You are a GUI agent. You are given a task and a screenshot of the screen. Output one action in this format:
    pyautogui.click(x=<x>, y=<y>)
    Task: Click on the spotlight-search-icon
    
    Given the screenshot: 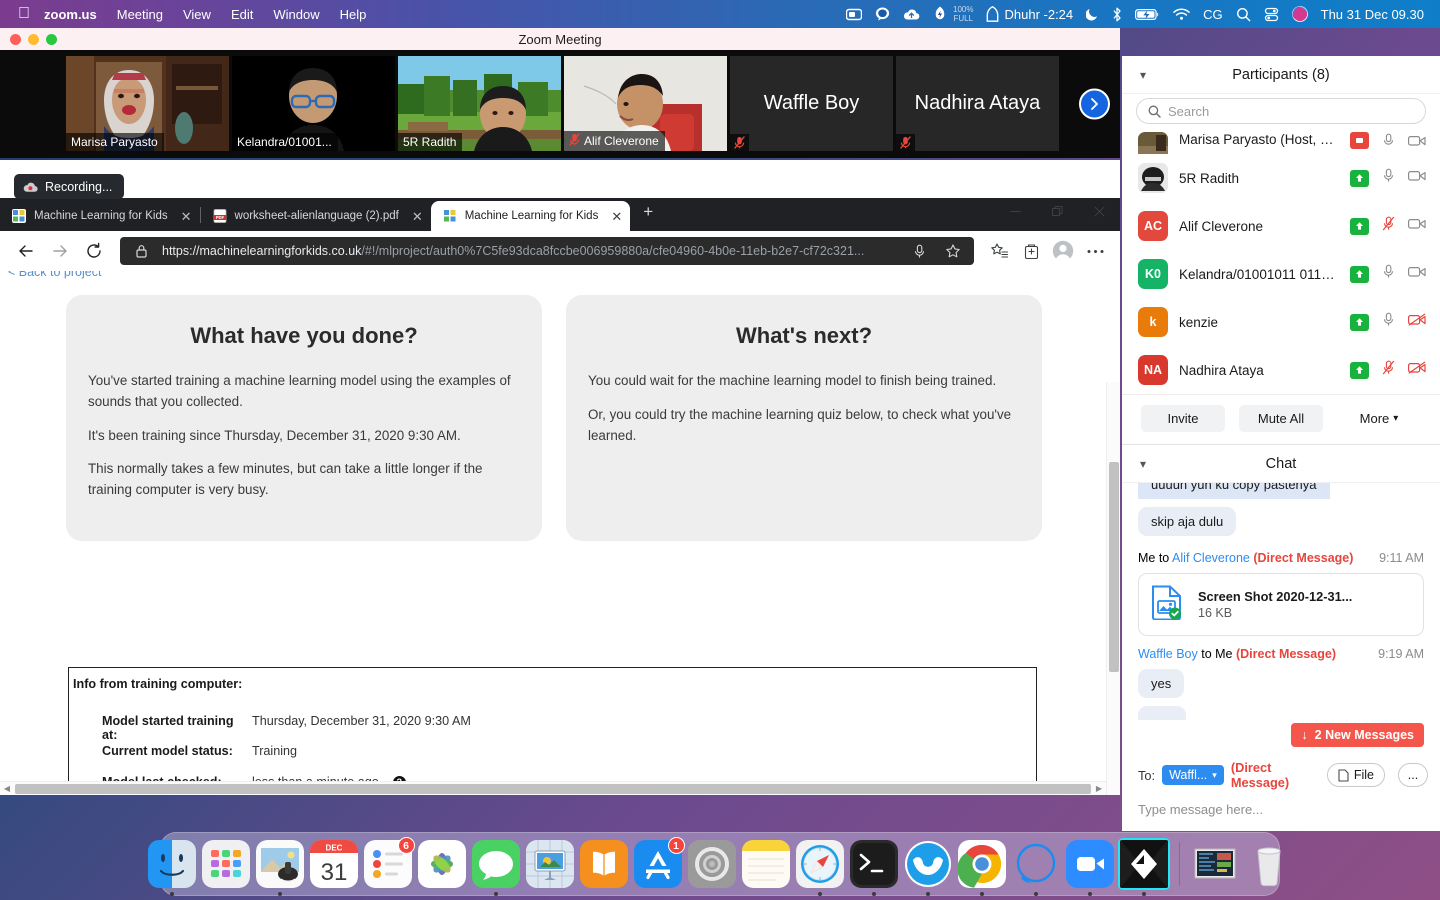 What is the action you would take?
    pyautogui.click(x=1243, y=14)
    